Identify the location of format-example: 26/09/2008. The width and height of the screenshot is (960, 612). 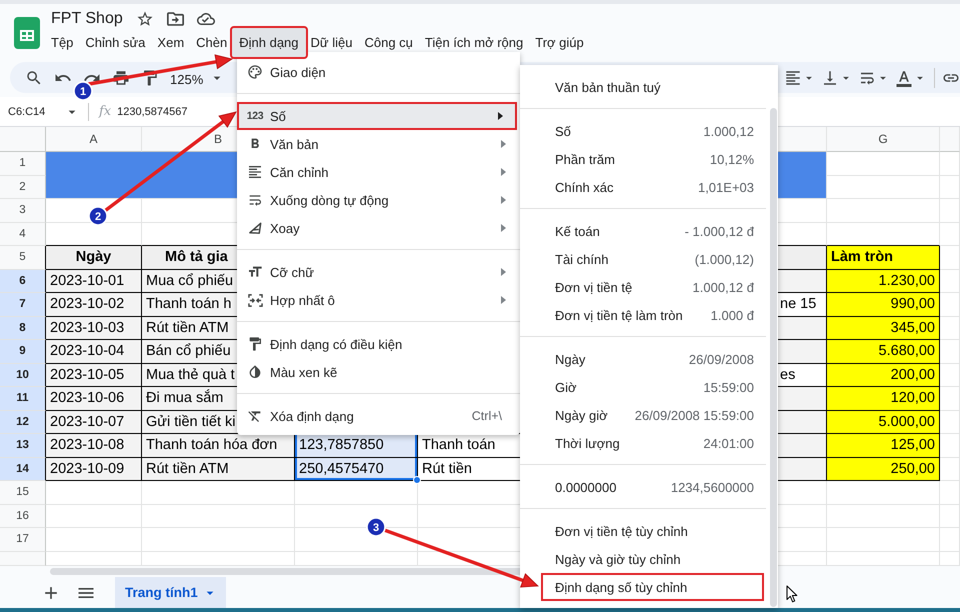
(721, 359).